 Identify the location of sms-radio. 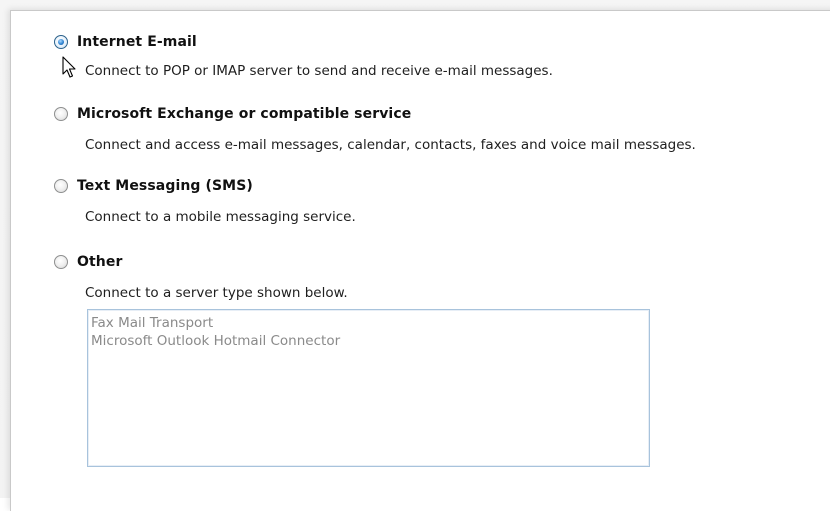
(61, 186).